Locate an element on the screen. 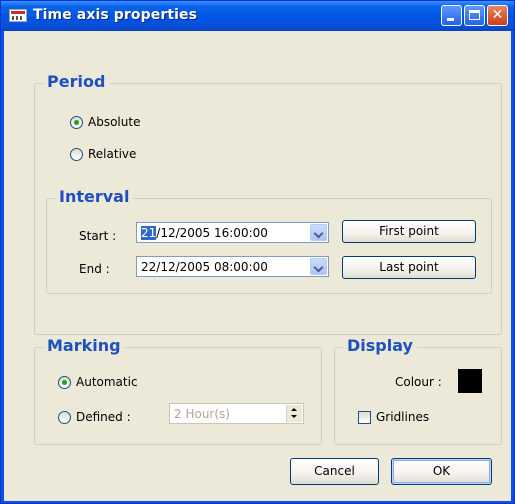 Image resolution: width=515 pixels, height=504 pixels. end-label: End : is located at coordinates (94, 269).